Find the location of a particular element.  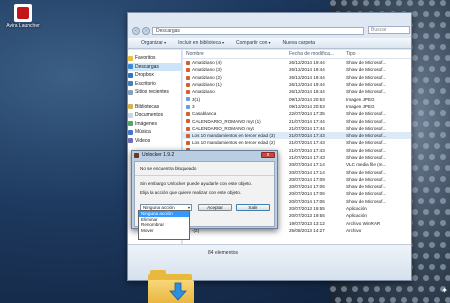

unlocker-icon is located at coordinates (136, 155).